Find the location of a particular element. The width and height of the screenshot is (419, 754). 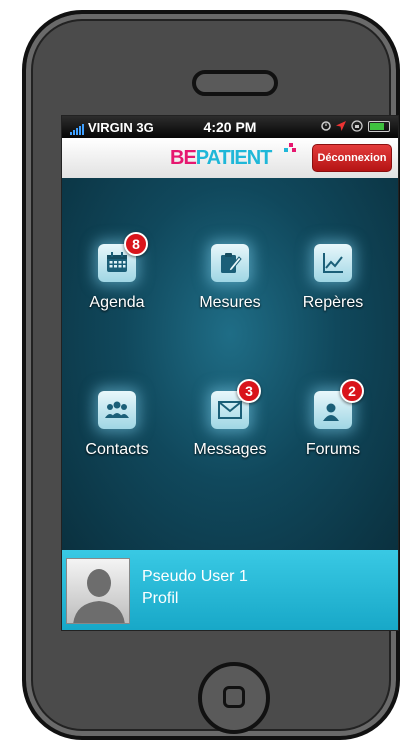

people-icon is located at coordinates (117, 410).